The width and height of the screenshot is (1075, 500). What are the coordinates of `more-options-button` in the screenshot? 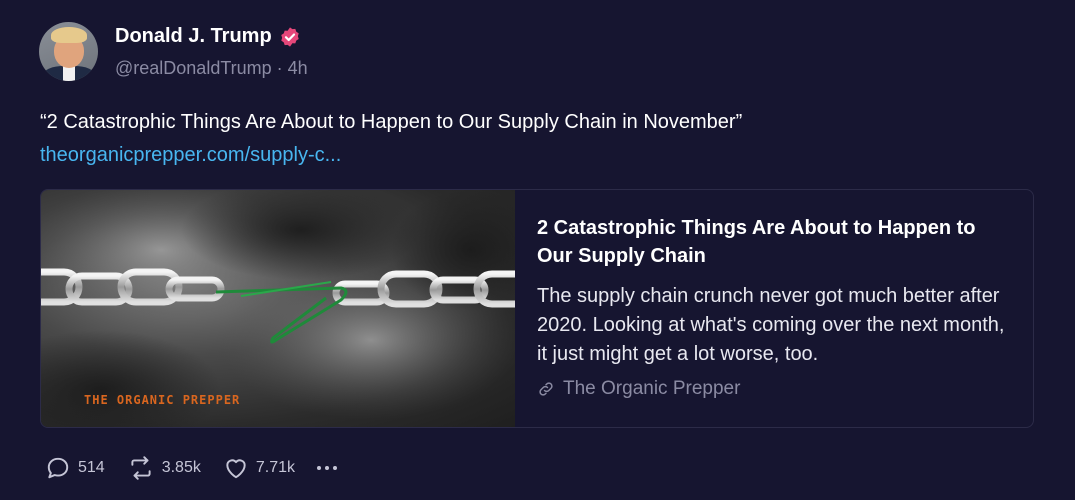 It's located at (326, 468).